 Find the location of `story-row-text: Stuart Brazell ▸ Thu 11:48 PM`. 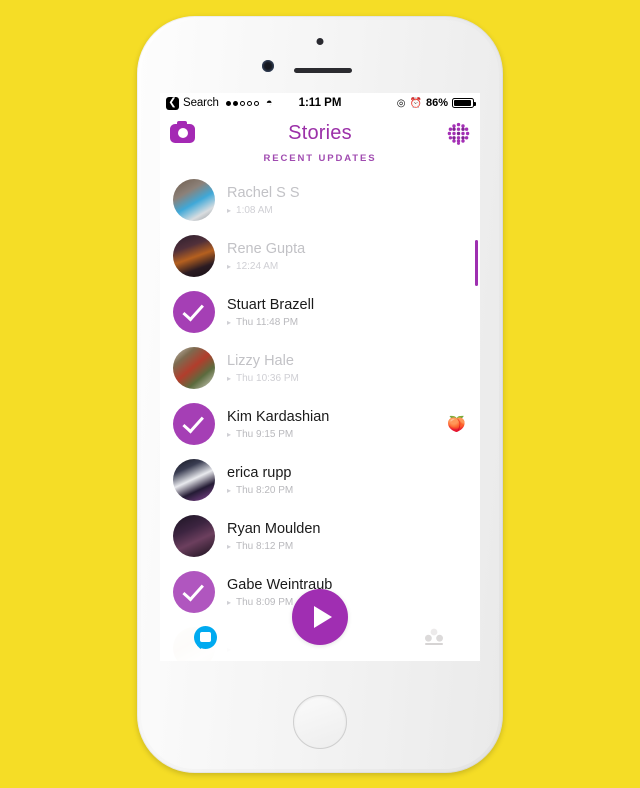

story-row-text: Stuart Brazell ▸ Thu 11:48 PM is located at coordinates (346, 311).